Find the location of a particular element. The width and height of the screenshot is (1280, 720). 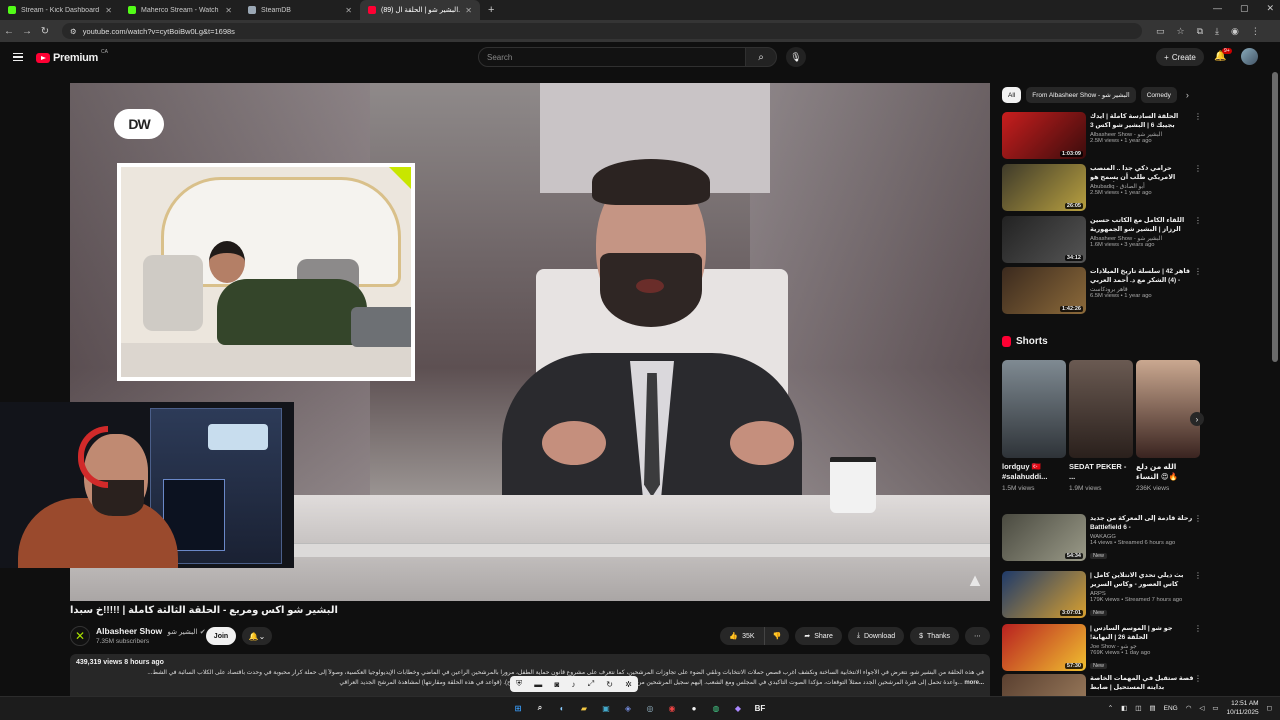

close-window-icon: ✕ is located at coordinates (1270, 8).